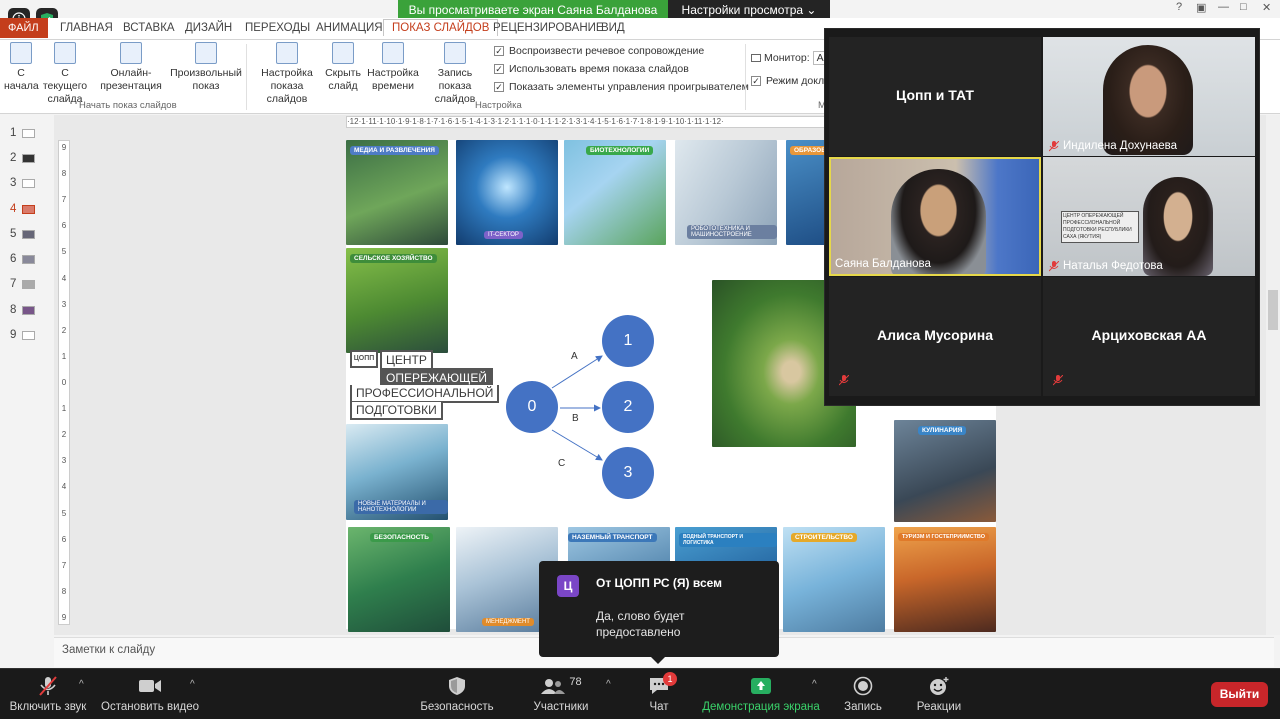 This screenshot has width=1280, height=719. What do you see at coordinates (1179, 7) in the screenshot?
I see `help-icon: ?` at bounding box center [1179, 7].